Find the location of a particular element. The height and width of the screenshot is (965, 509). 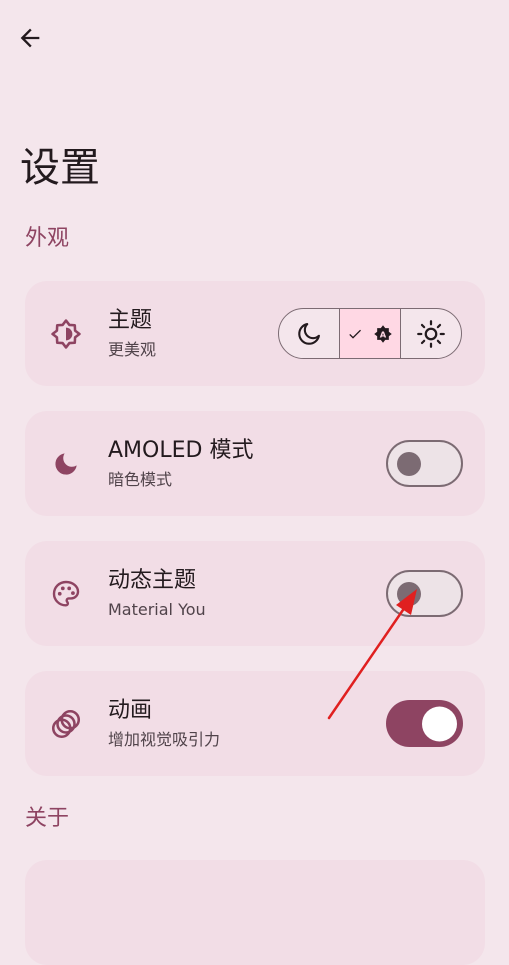

theme-option-auto: A is located at coordinates (370, 333).